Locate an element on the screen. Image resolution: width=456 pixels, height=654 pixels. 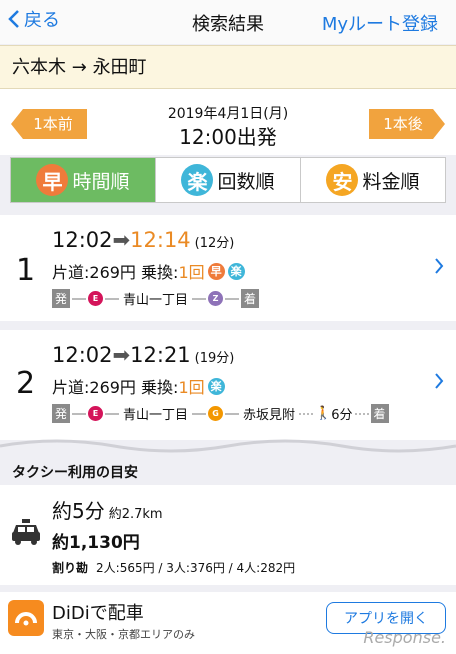
ginza-g-line-mark-icon: G is located at coordinates (216, 413).